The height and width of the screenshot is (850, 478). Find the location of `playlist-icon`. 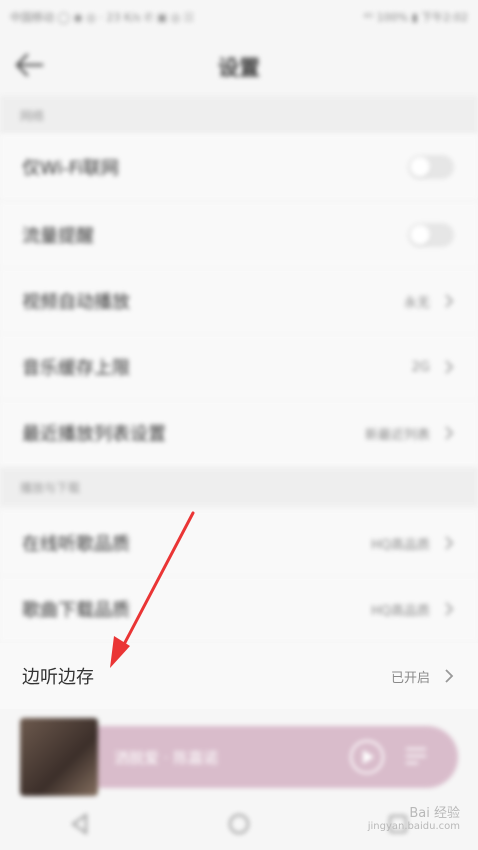

playlist-icon is located at coordinates (417, 757).